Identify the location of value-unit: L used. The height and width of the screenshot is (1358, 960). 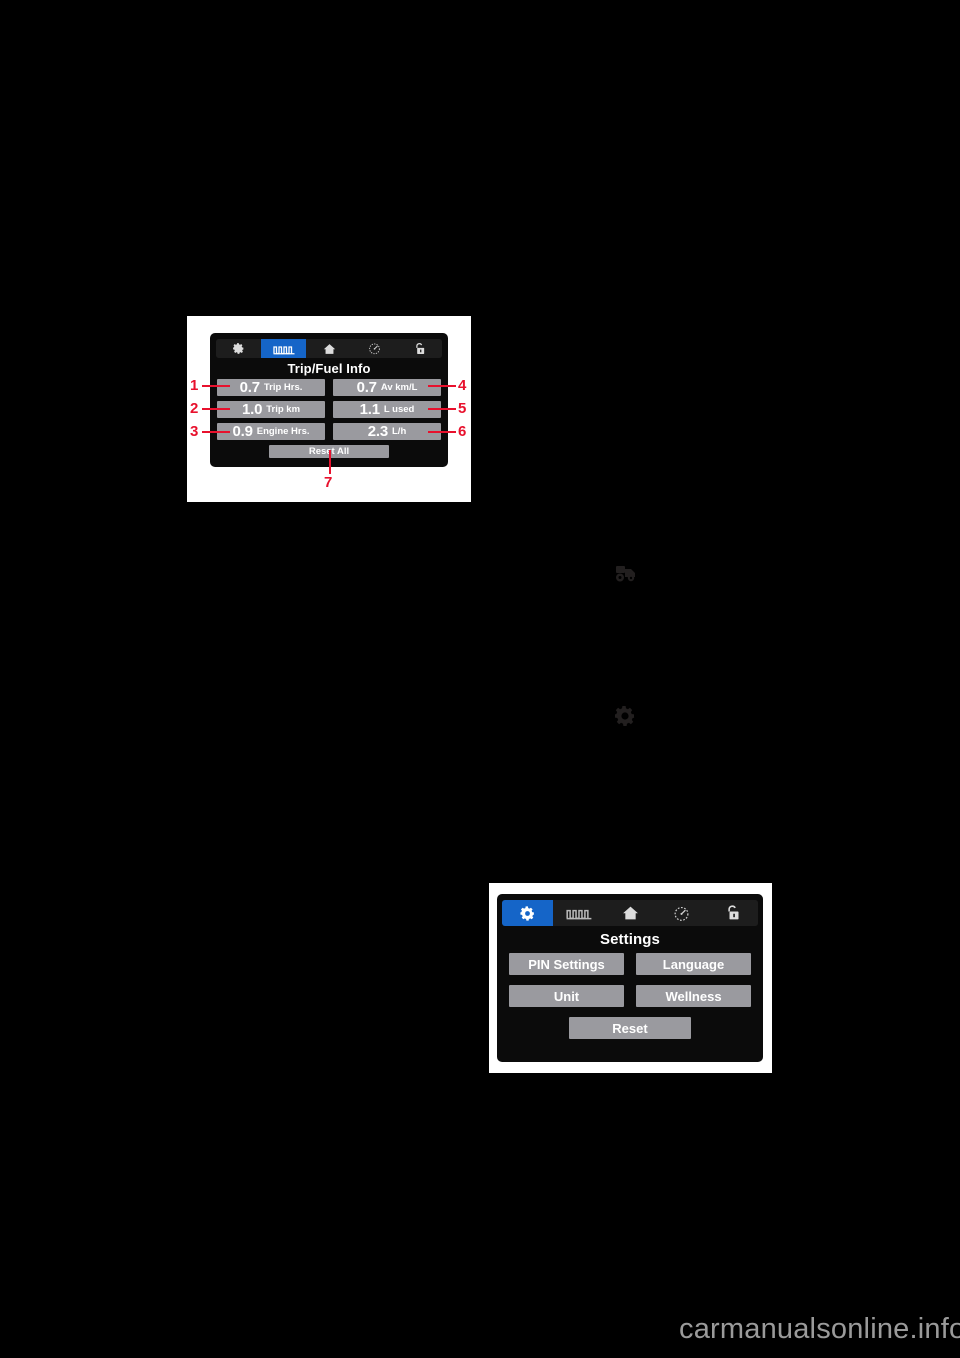
(399, 409).